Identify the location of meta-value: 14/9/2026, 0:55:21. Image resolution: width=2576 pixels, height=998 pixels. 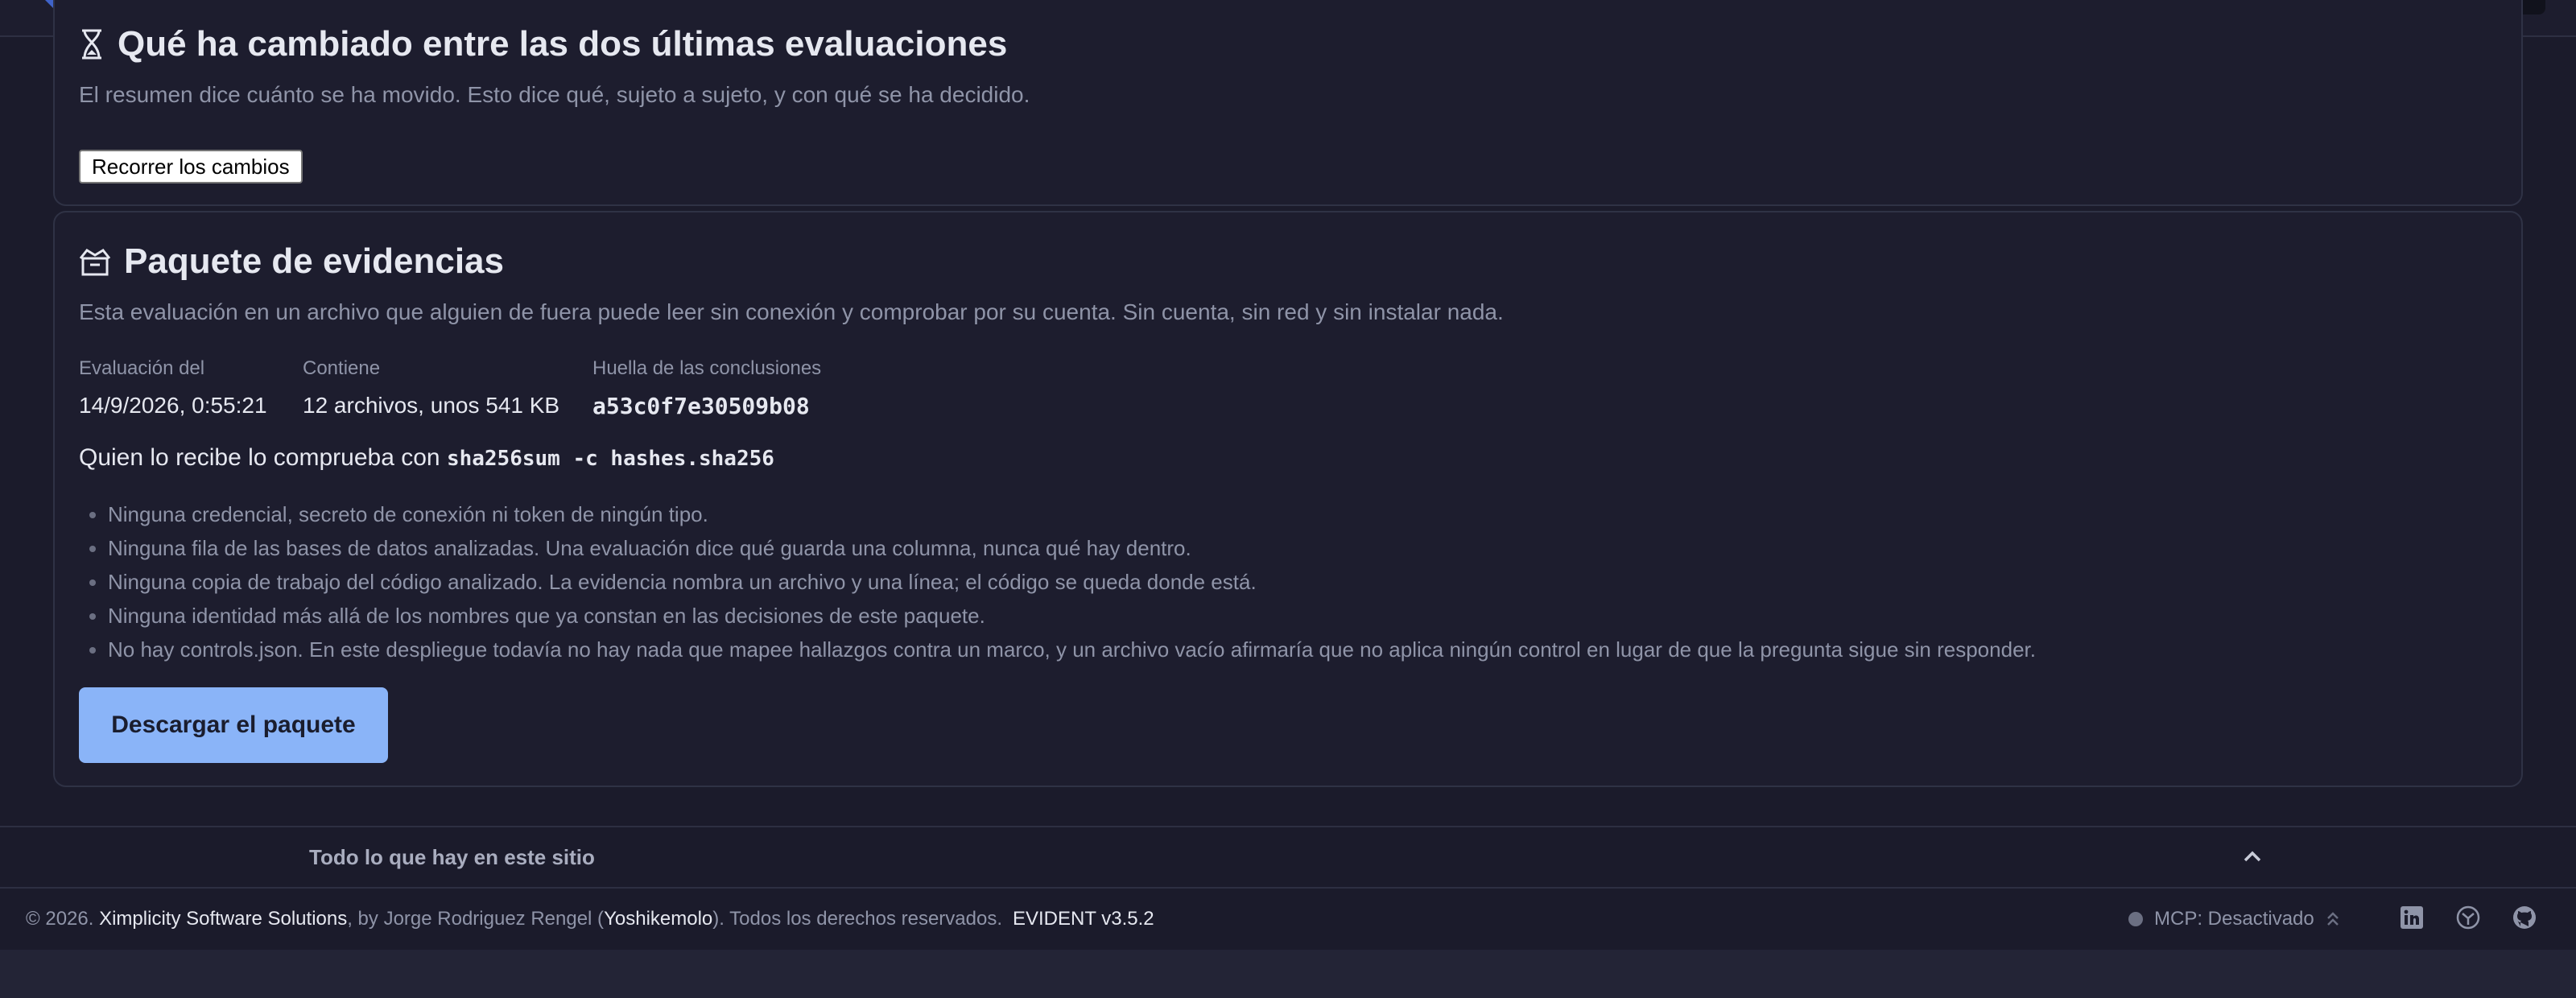
(173, 405).